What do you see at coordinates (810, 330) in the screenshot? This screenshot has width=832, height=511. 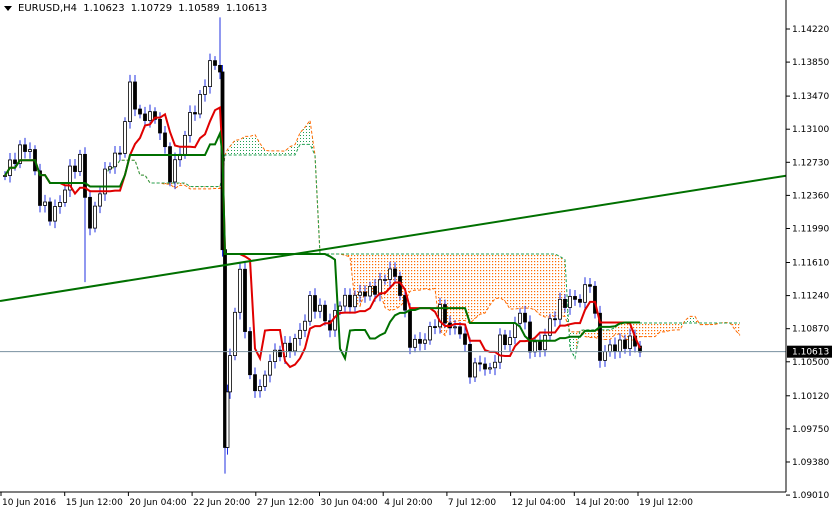 I see `price-tick-label: 1.10870` at bounding box center [810, 330].